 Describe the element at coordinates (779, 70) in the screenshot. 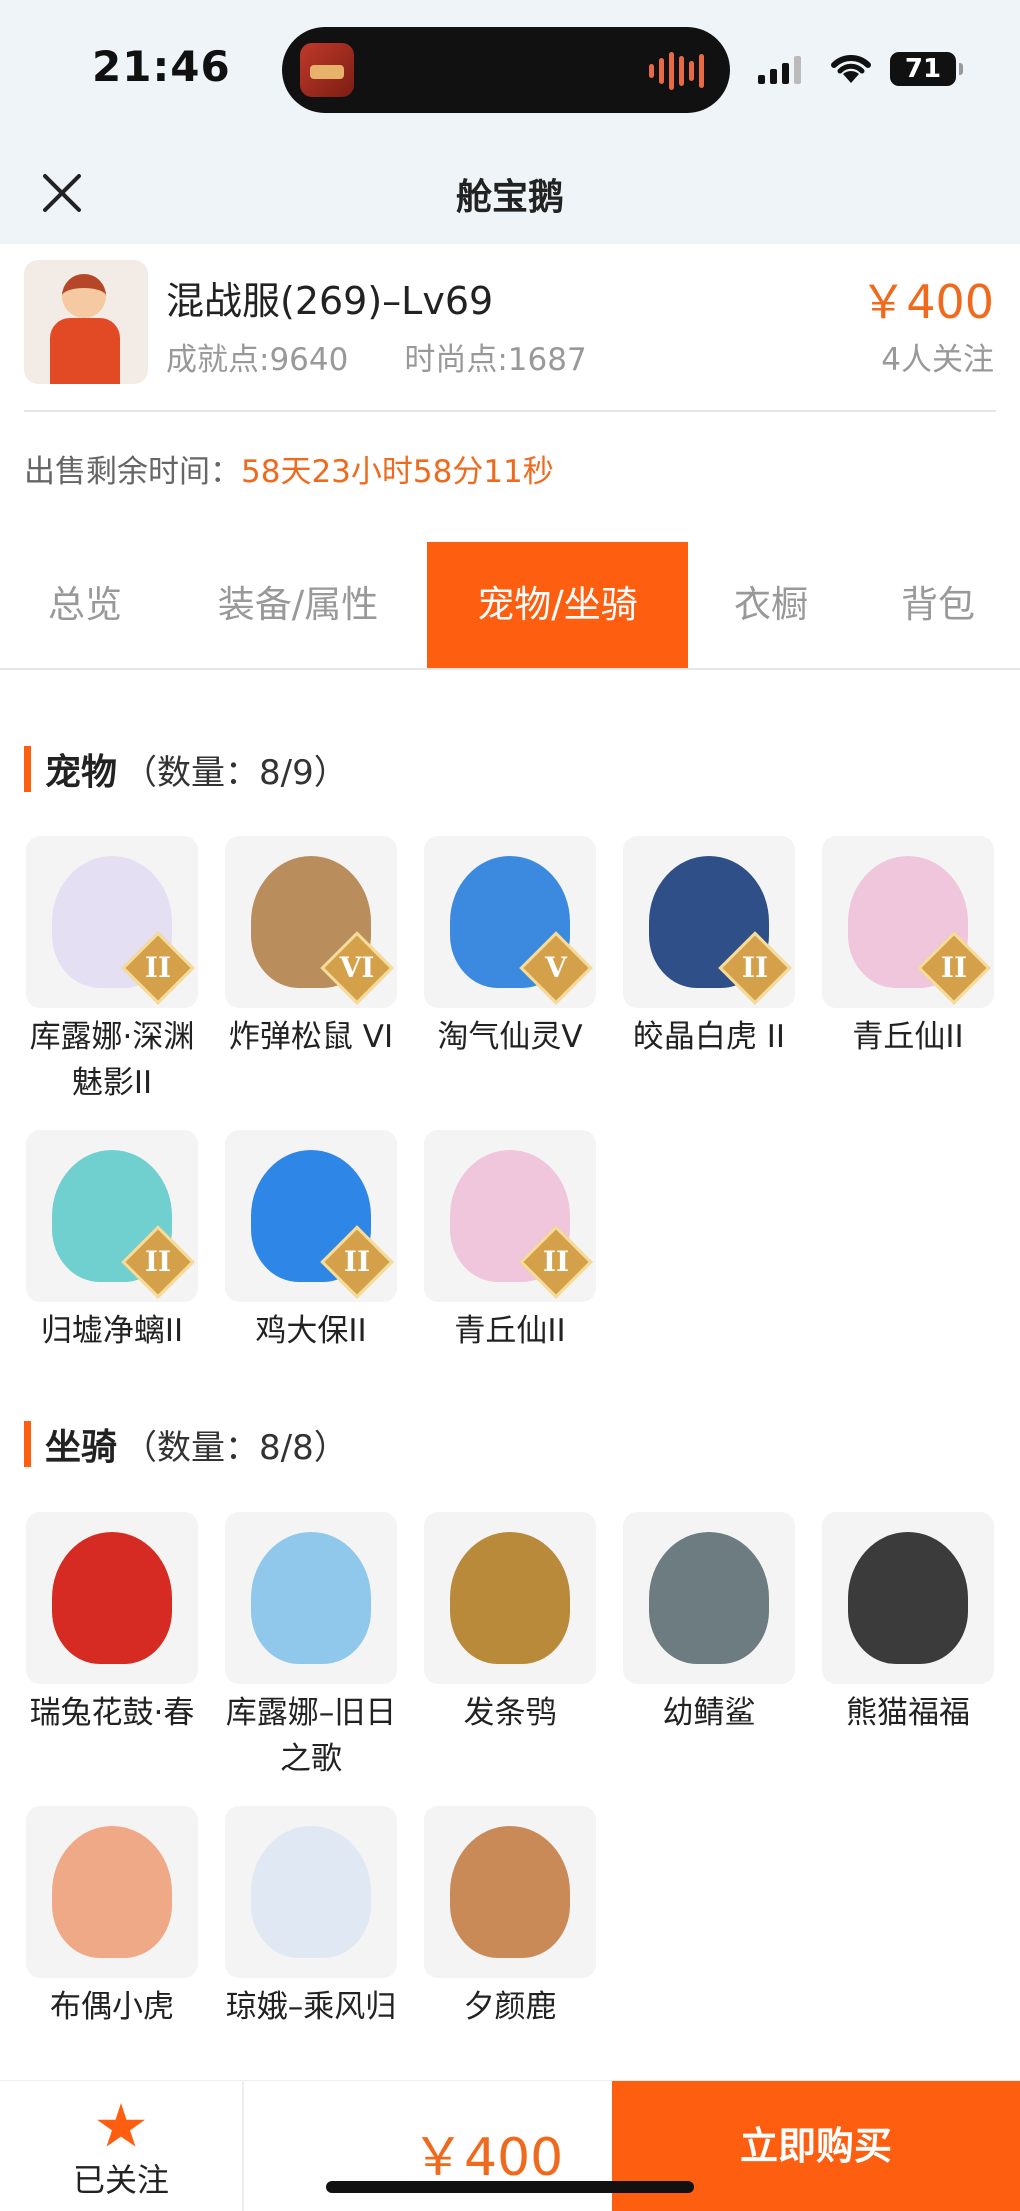

I see `signal-icon` at that location.